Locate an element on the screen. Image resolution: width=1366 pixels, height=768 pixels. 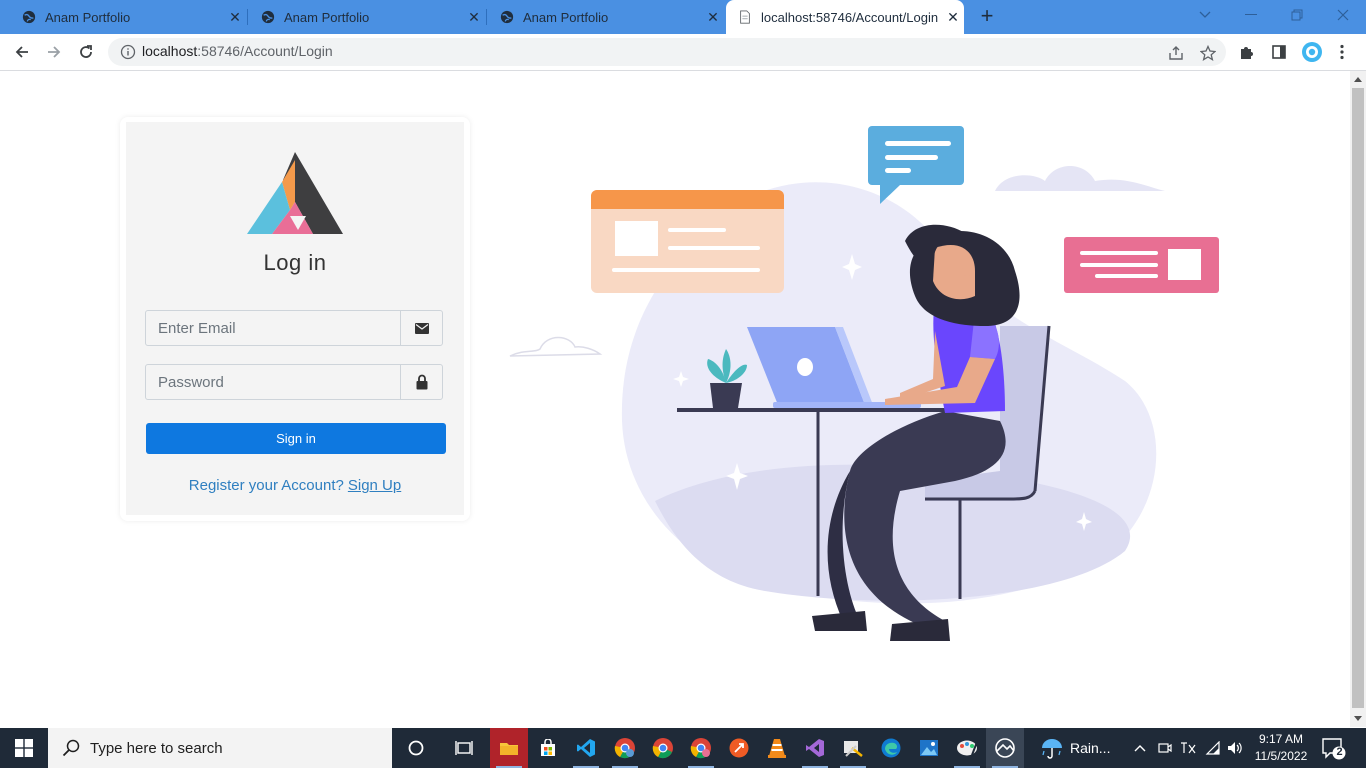
register-prompt: Register your Account? Sign Up is located at coordinates (295, 485).